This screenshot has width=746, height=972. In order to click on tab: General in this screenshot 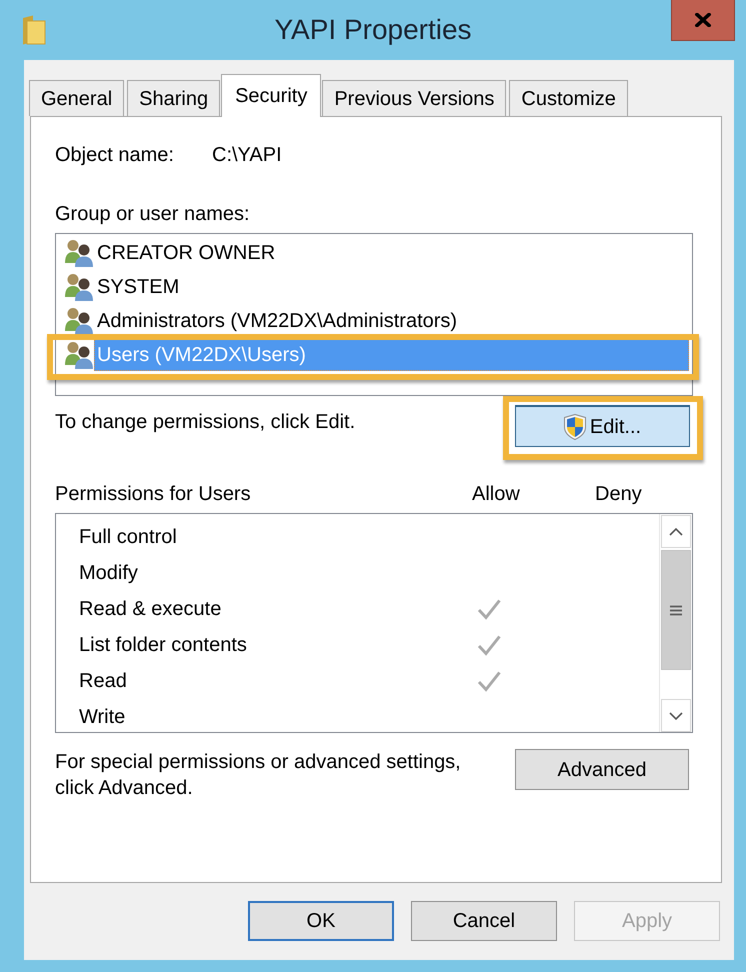, I will do `click(76, 98)`.